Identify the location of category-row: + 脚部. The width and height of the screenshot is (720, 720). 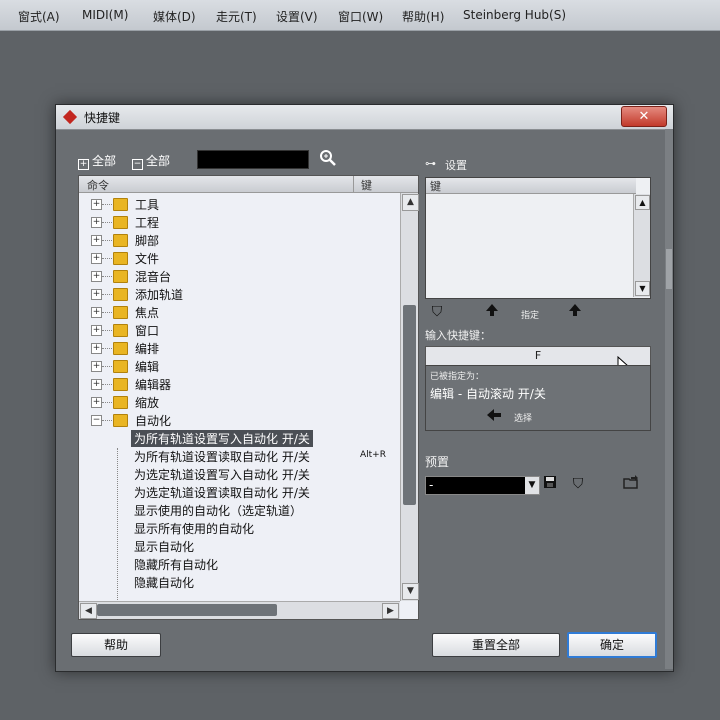
(239, 240).